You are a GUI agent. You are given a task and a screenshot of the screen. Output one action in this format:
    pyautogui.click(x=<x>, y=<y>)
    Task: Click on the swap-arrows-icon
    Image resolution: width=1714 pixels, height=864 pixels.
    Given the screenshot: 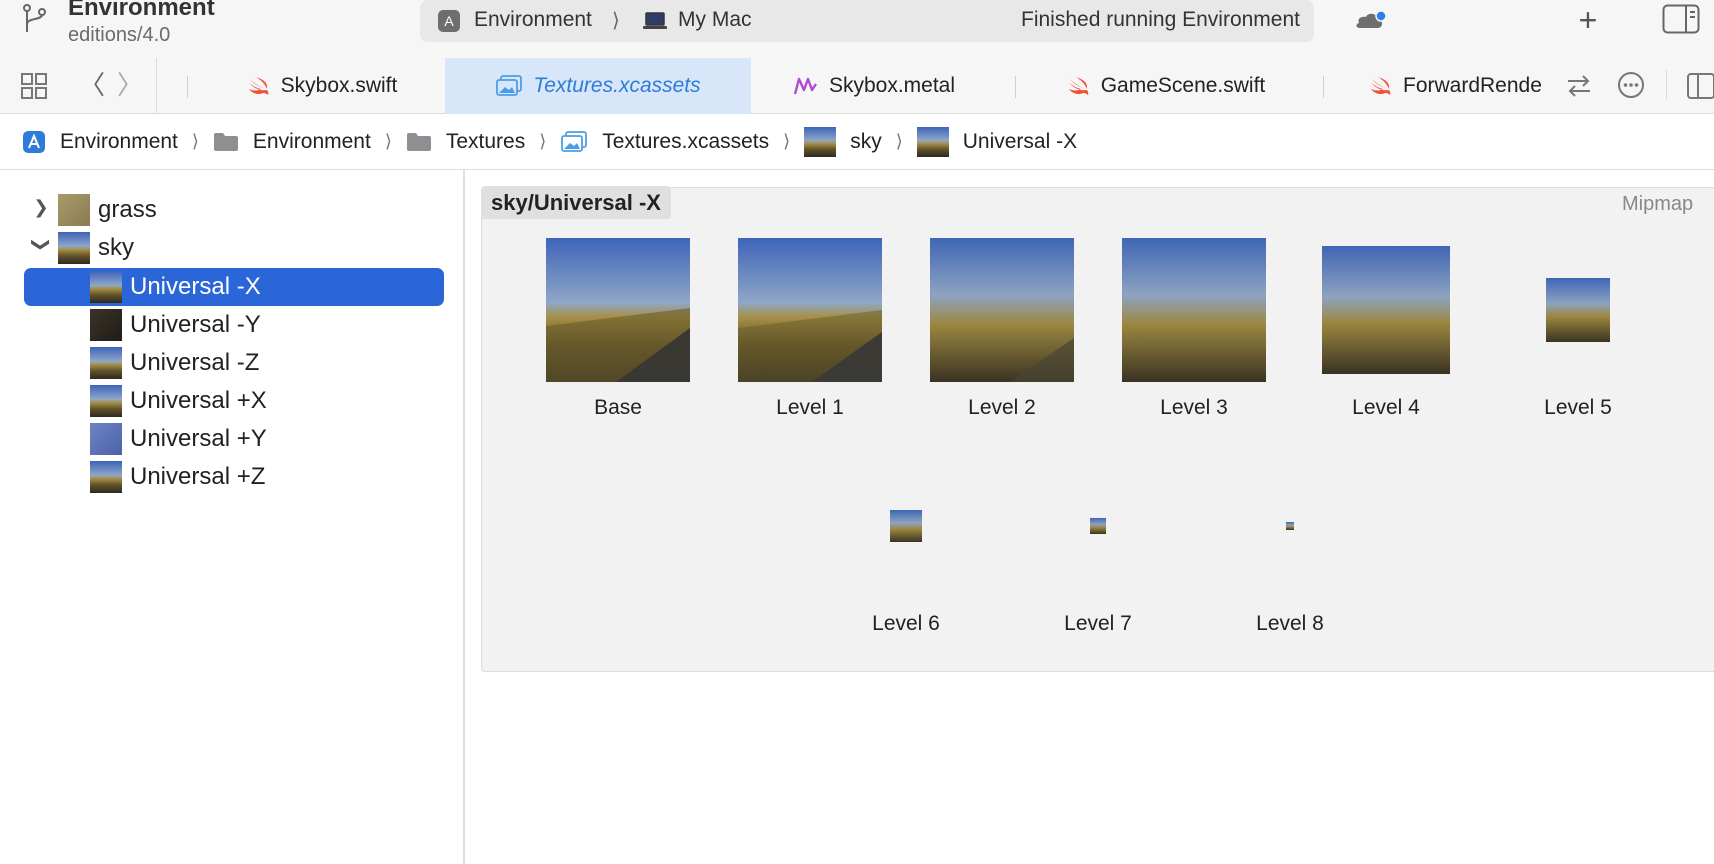 What is the action you would take?
    pyautogui.click(x=1579, y=86)
    